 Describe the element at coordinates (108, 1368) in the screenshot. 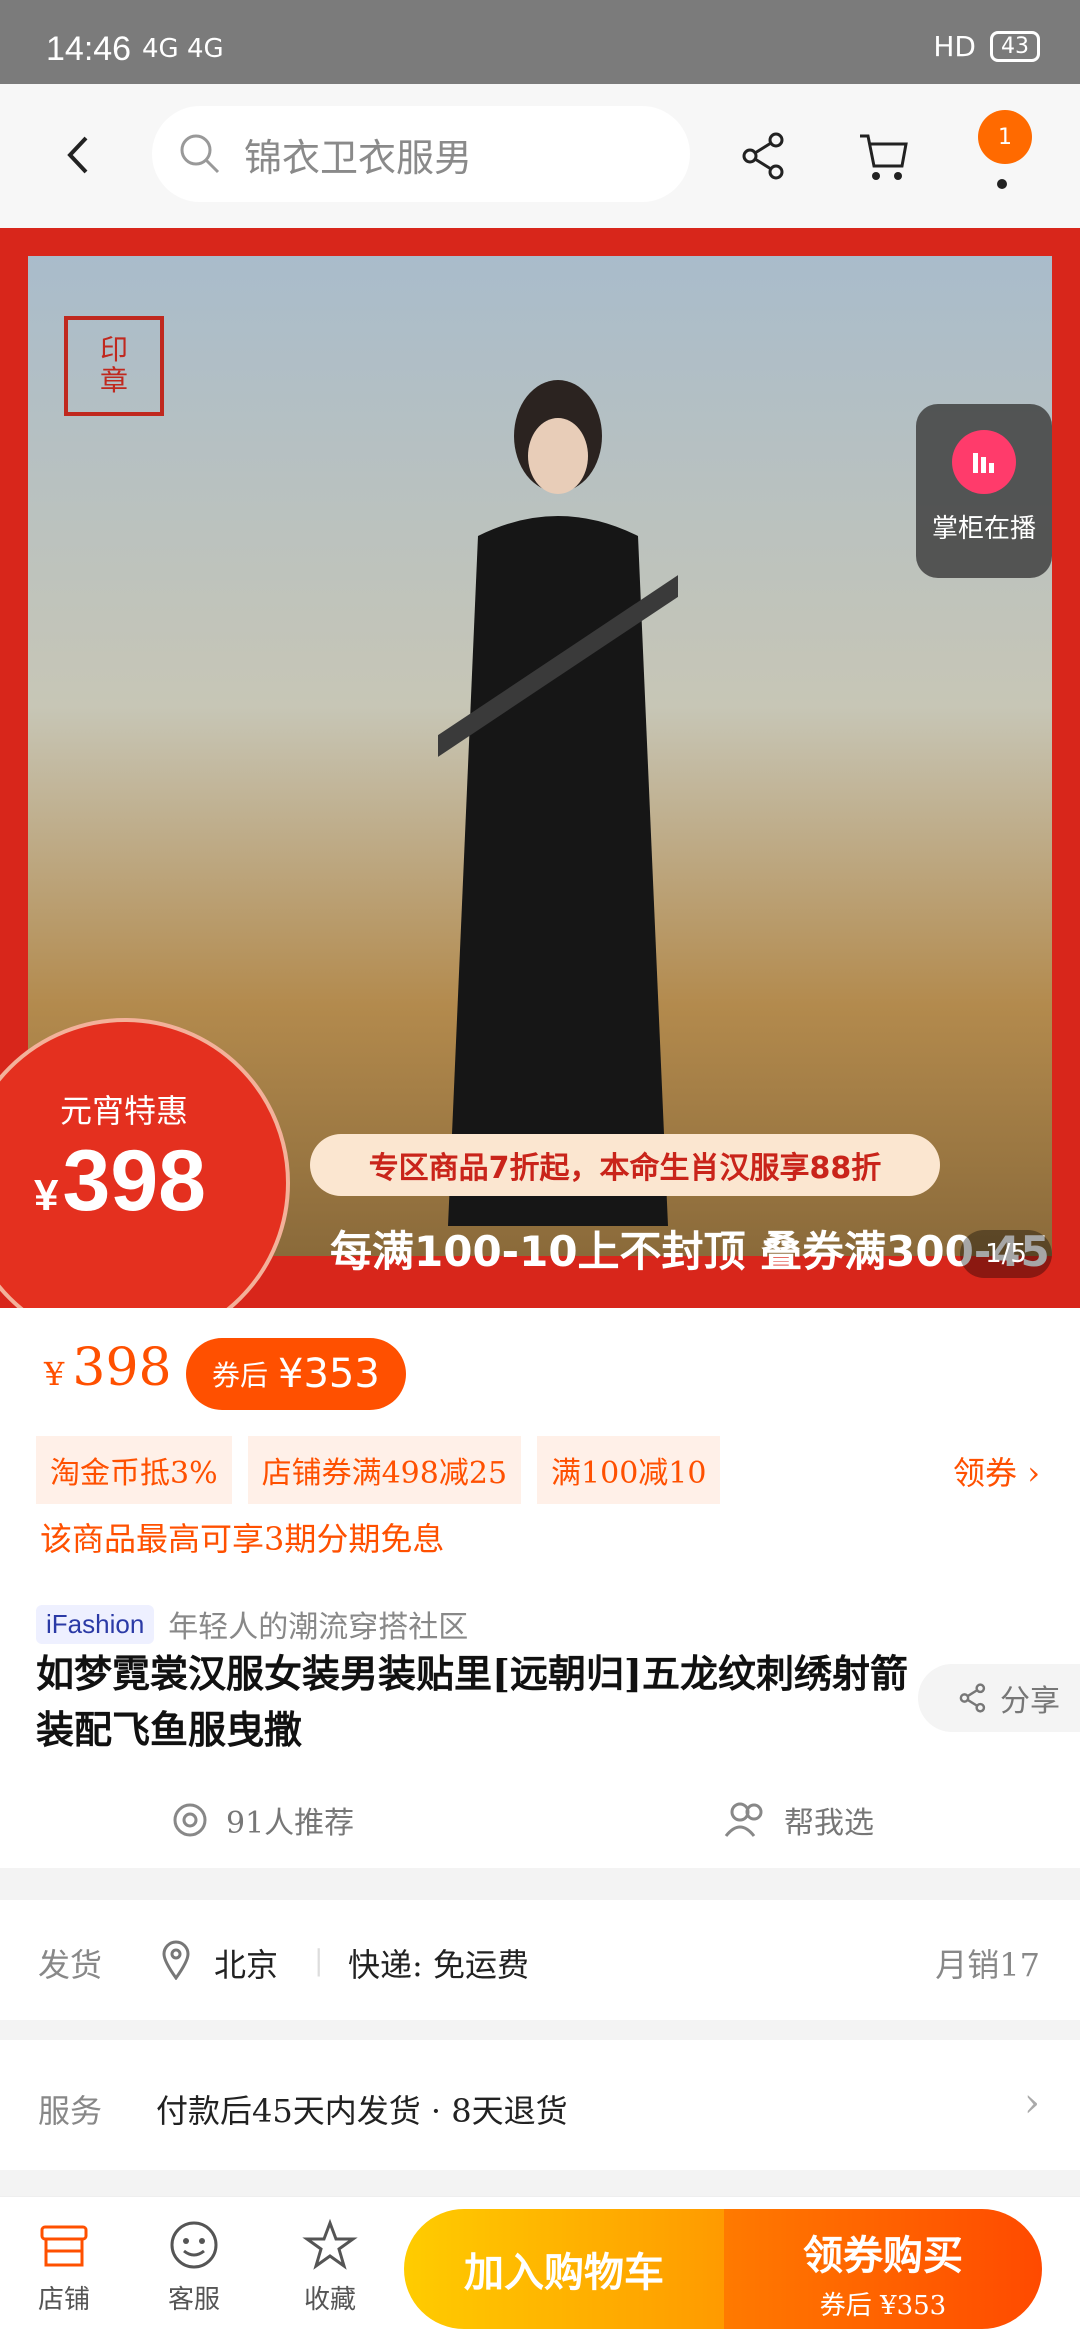

I see `product-price: ¥398` at that location.